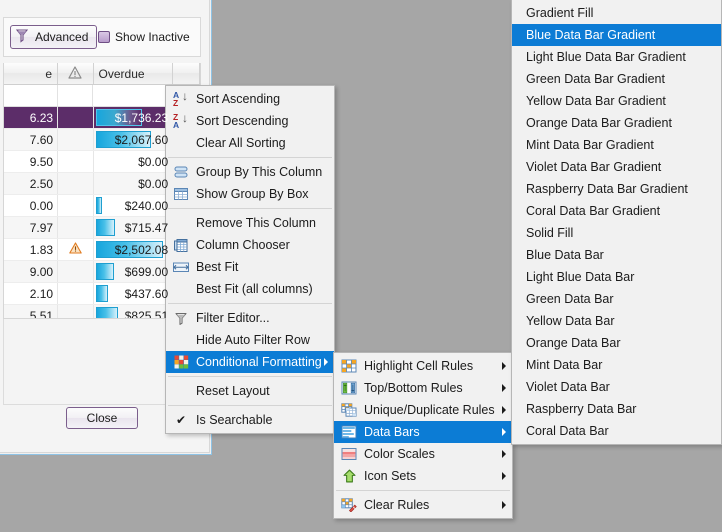 This screenshot has width=722, height=532. Describe the element at coordinates (31, 161) in the screenshot. I see `cell-balance: 9.50` at that location.